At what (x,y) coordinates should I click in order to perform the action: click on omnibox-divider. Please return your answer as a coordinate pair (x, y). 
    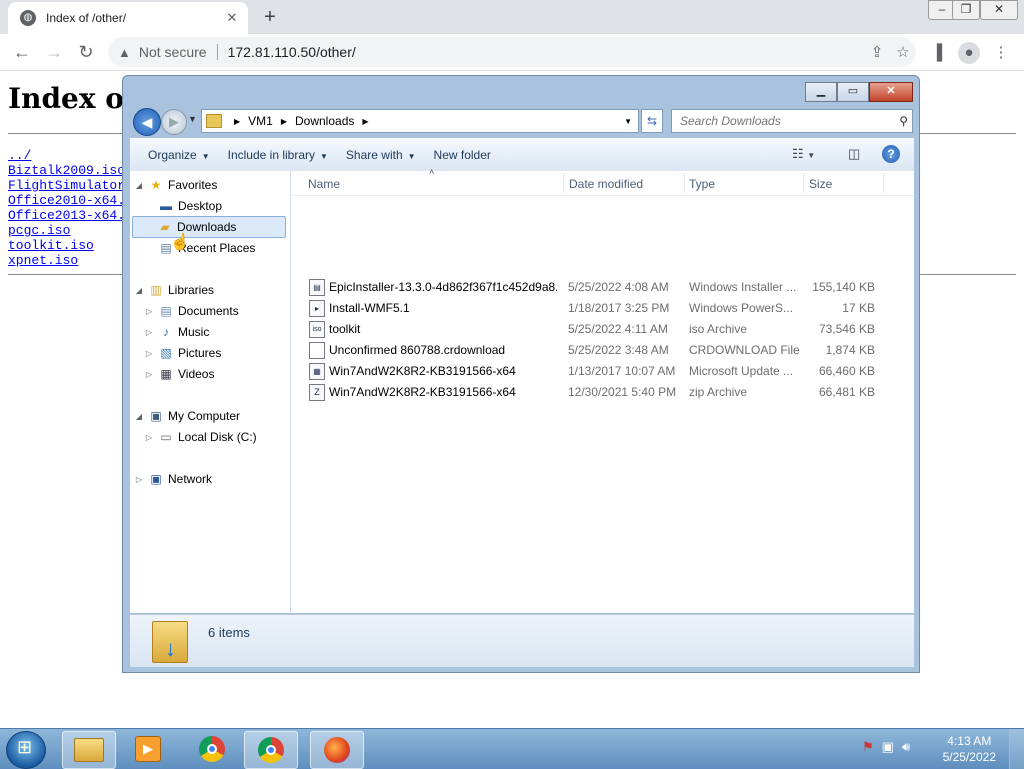
    Looking at the image, I should click on (217, 52).